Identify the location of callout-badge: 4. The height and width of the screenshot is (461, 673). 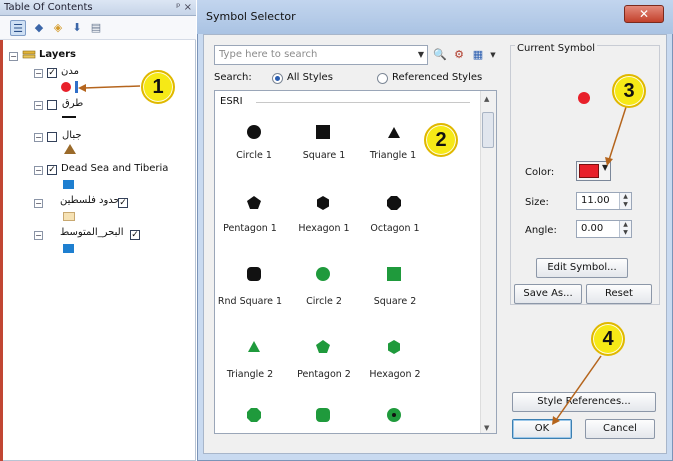
(608, 339).